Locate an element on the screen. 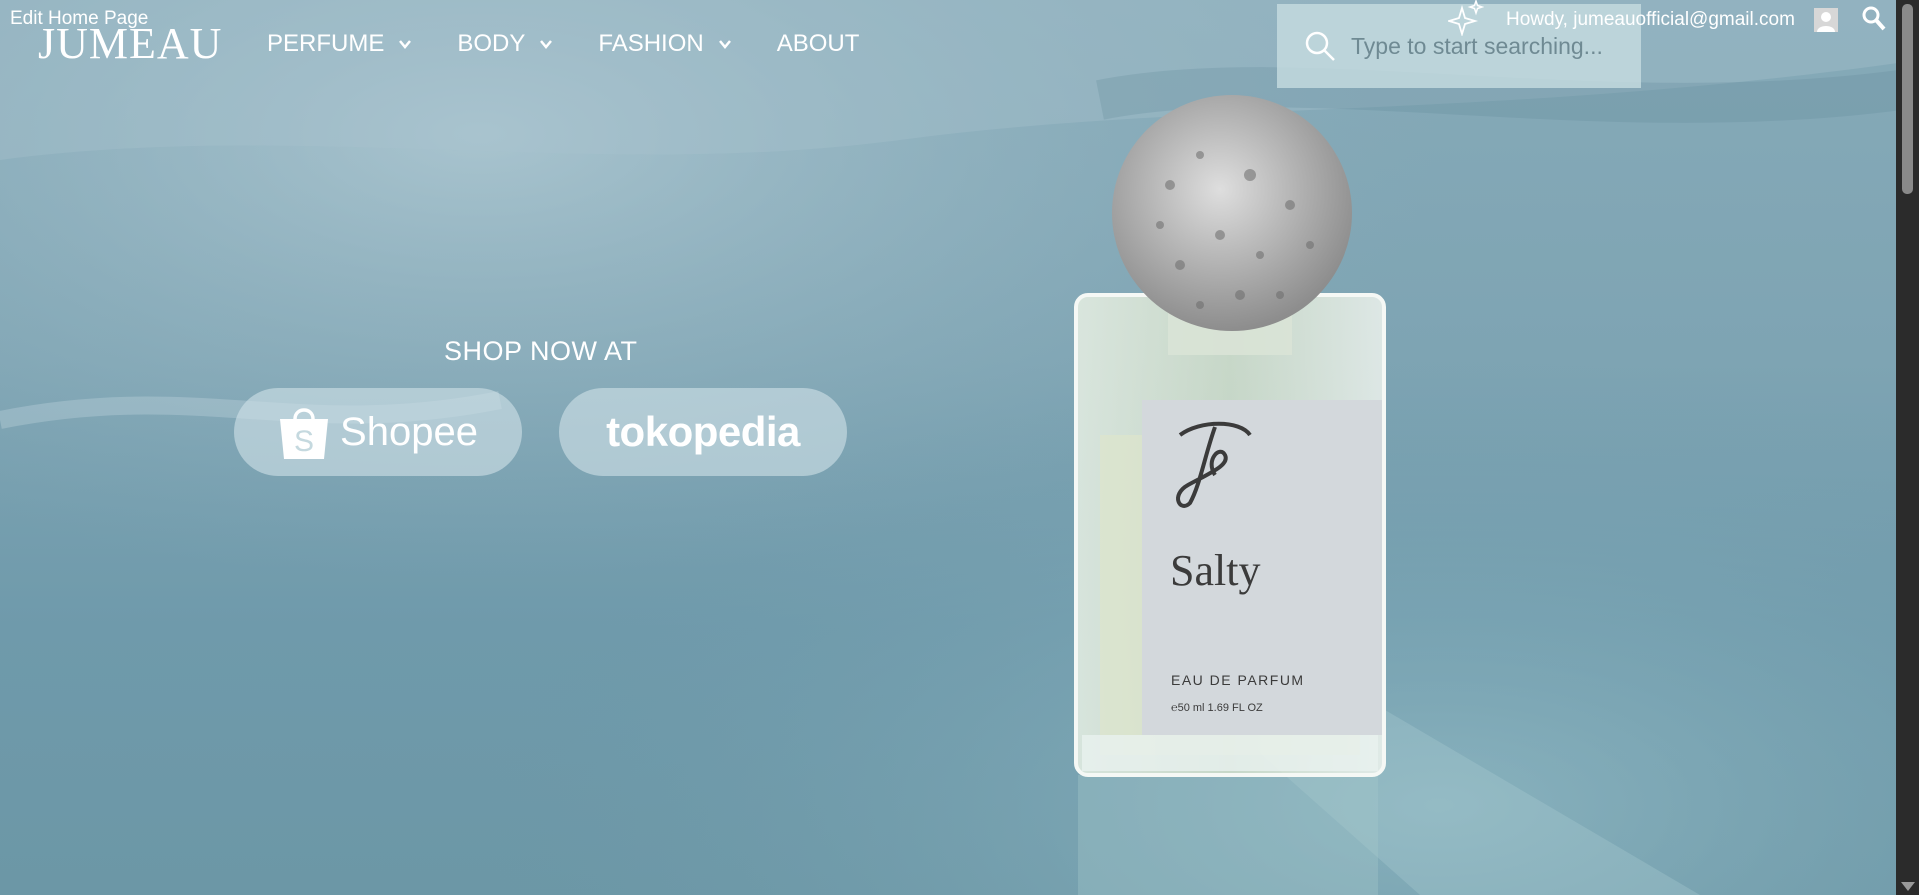 Image resolution: width=1919 pixels, height=895 pixels. nav-item-fashion: FASHION is located at coordinates (664, 44).